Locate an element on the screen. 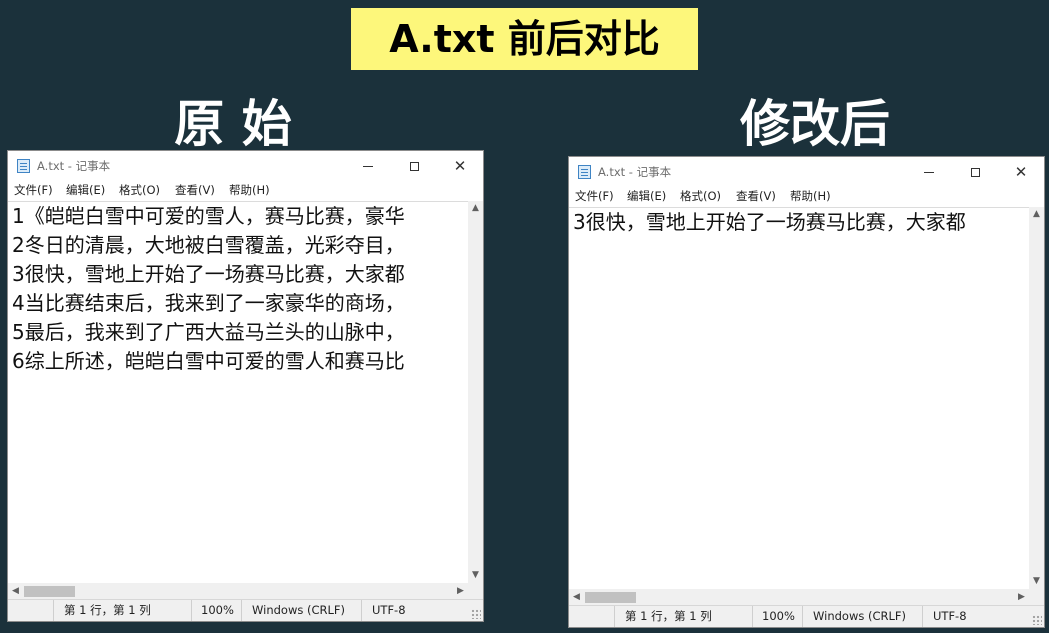 Image resolution: width=1049 pixels, height=633 pixels. comparison-banner: A.txt 前后对比 is located at coordinates (524, 39).